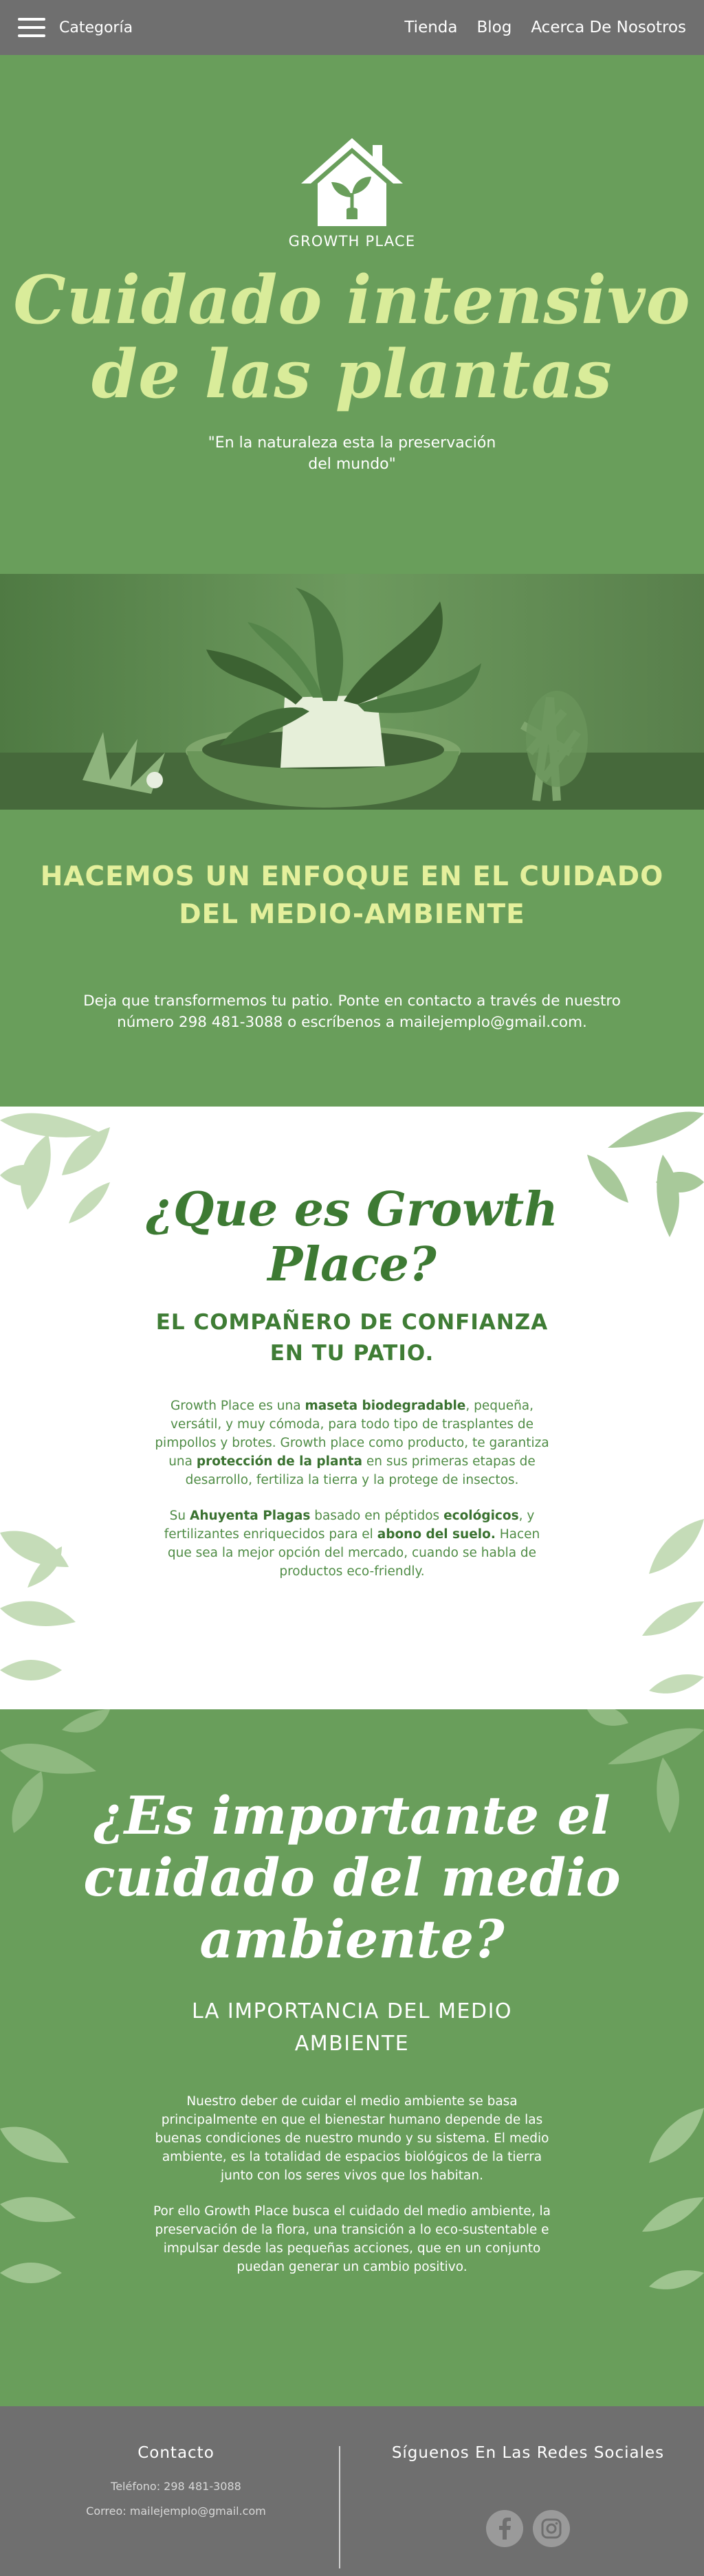 The image size is (704, 2576). I want to click on social-icons, so click(528, 2528).